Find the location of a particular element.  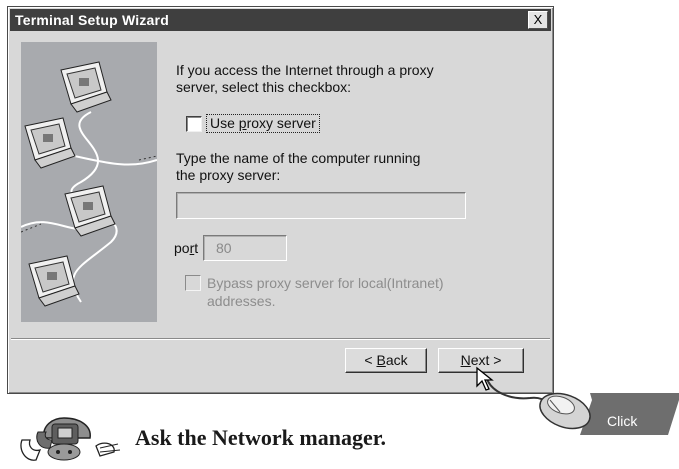

proxy-intro-line-2: server, select this checkbox: is located at coordinates (264, 87).